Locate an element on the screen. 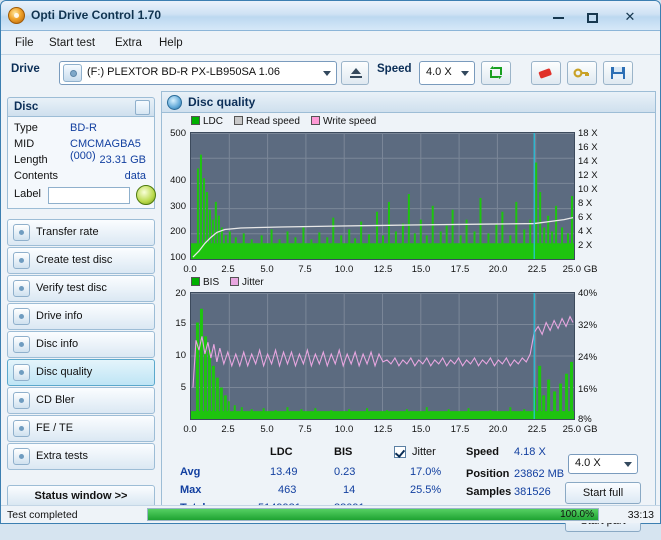  disc-icon is located at coordinates (72, 73).